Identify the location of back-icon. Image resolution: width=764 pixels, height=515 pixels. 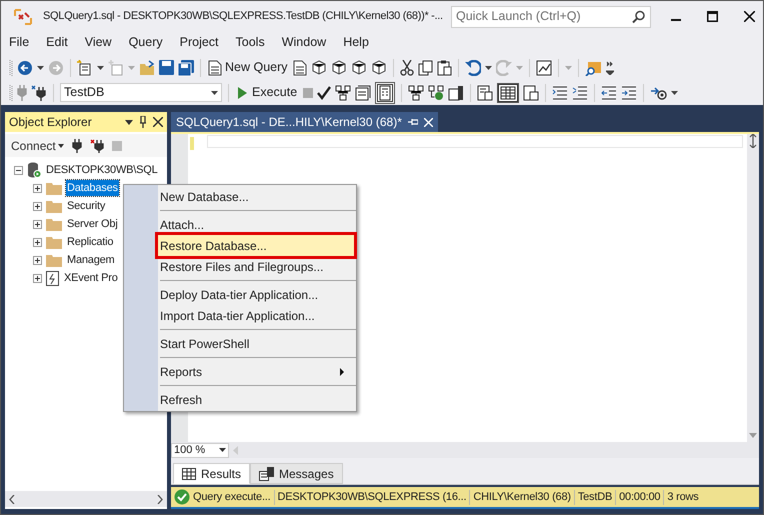
(25, 68).